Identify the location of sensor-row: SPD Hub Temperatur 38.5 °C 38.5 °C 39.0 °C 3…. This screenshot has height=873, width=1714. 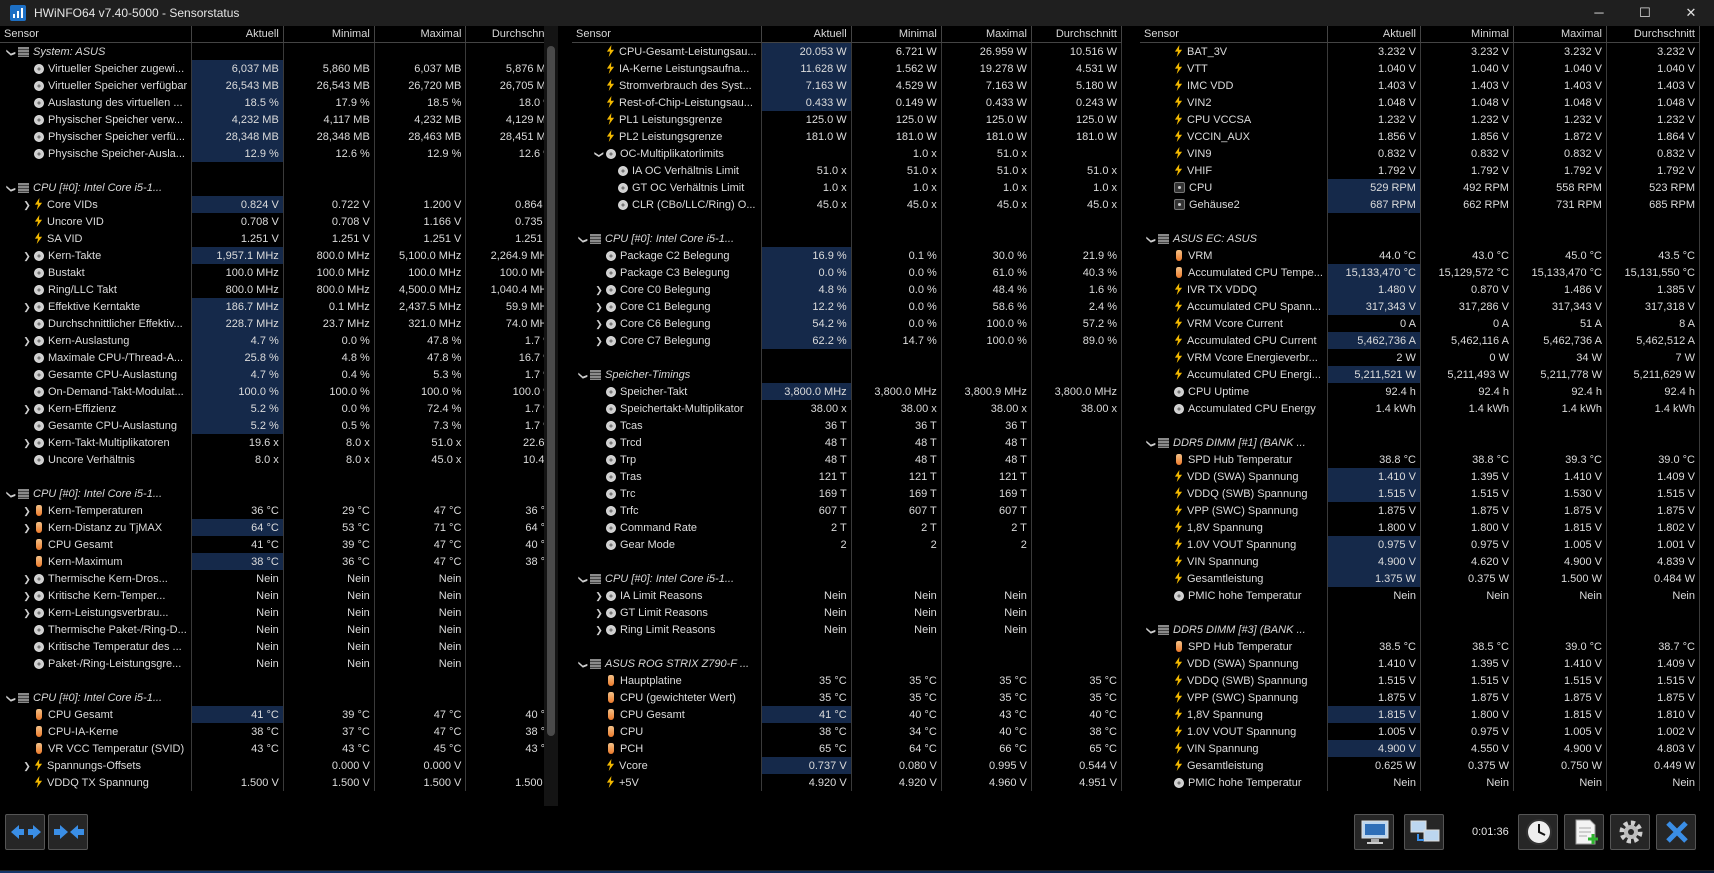
(1420, 646).